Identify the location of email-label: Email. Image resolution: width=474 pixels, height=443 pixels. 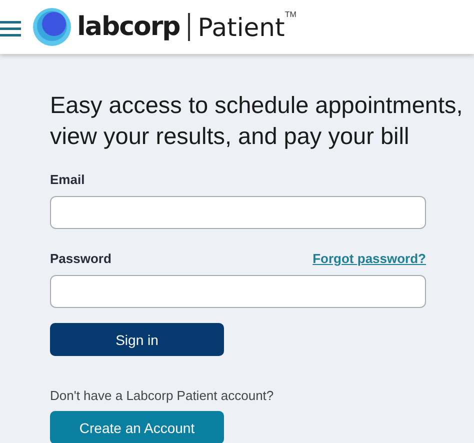
(67, 179).